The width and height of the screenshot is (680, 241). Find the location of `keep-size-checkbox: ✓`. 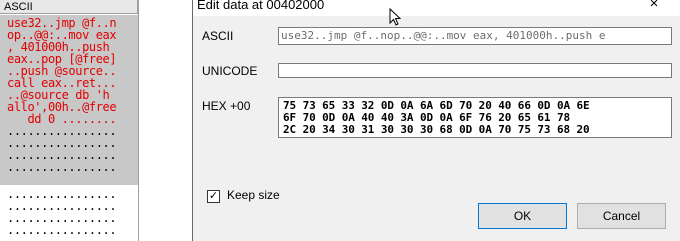

keep-size-checkbox: ✓ is located at coordinates (213, 196).